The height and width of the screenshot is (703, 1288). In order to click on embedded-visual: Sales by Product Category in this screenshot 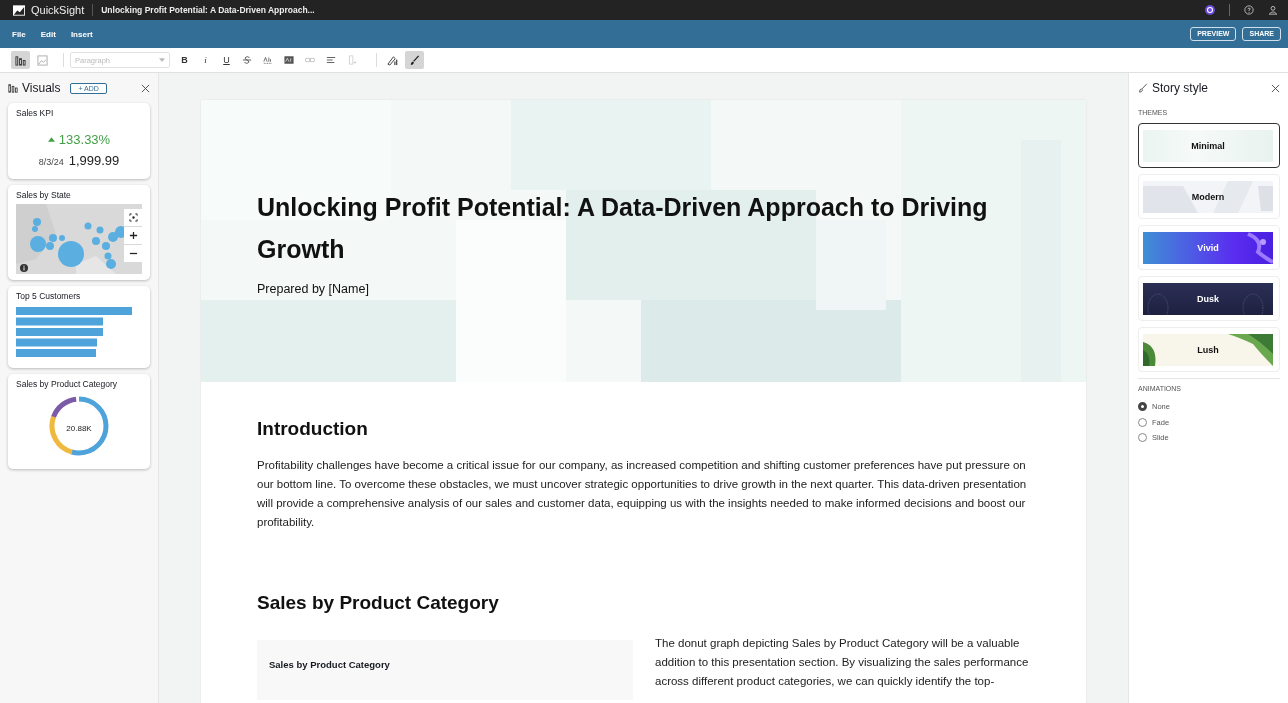, I will do `click(445, 670)`.